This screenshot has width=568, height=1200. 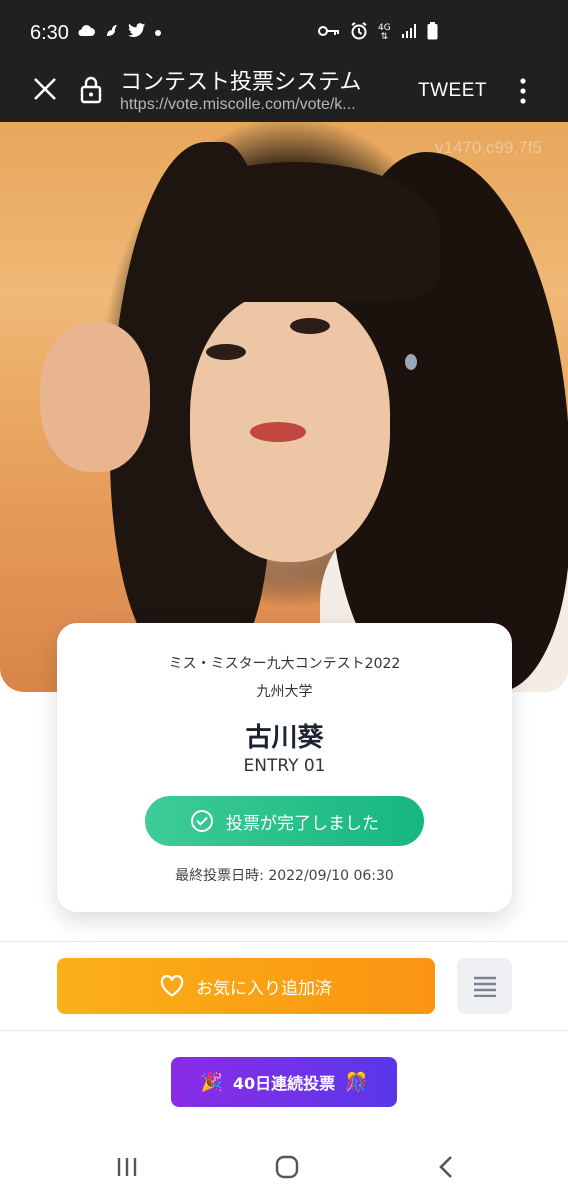 I want to click on favorite-button: お気に入り追加済, so click(x=246, y=986).